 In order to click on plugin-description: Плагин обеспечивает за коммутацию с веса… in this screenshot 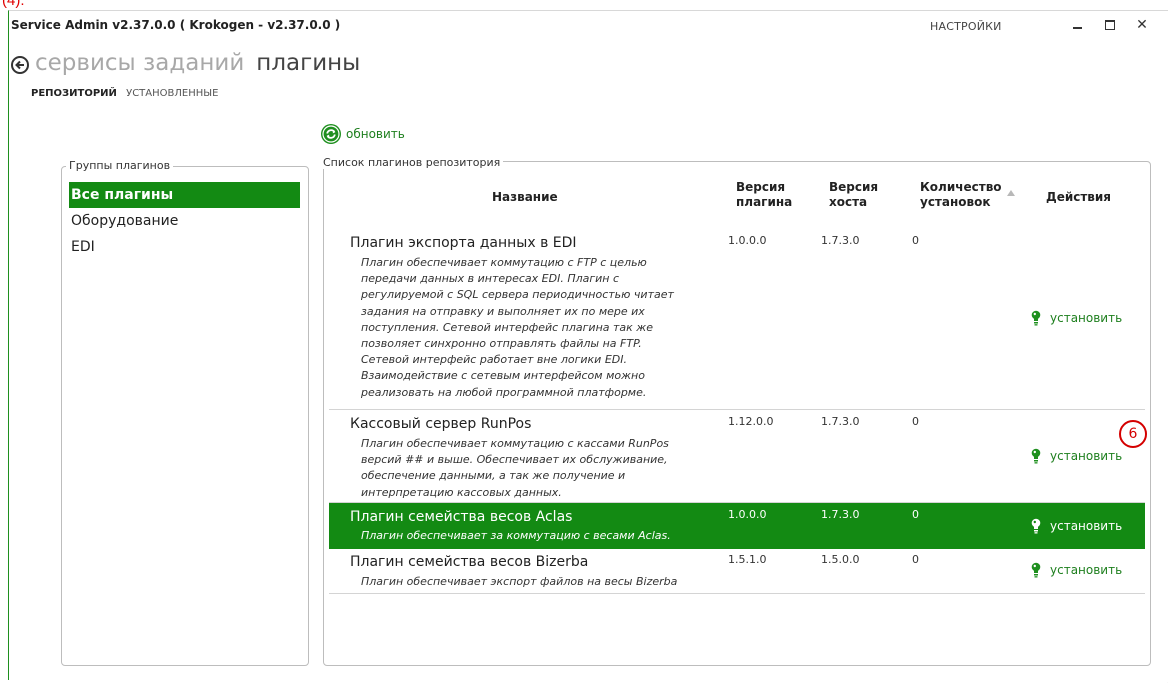, I will do `click(531, 536)`.